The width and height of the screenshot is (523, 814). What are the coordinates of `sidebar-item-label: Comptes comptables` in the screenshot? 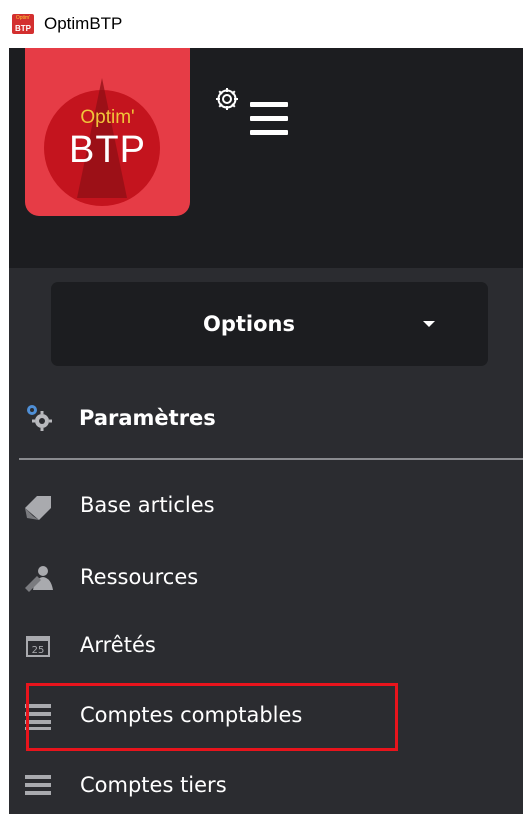 It's located at (191, 715).